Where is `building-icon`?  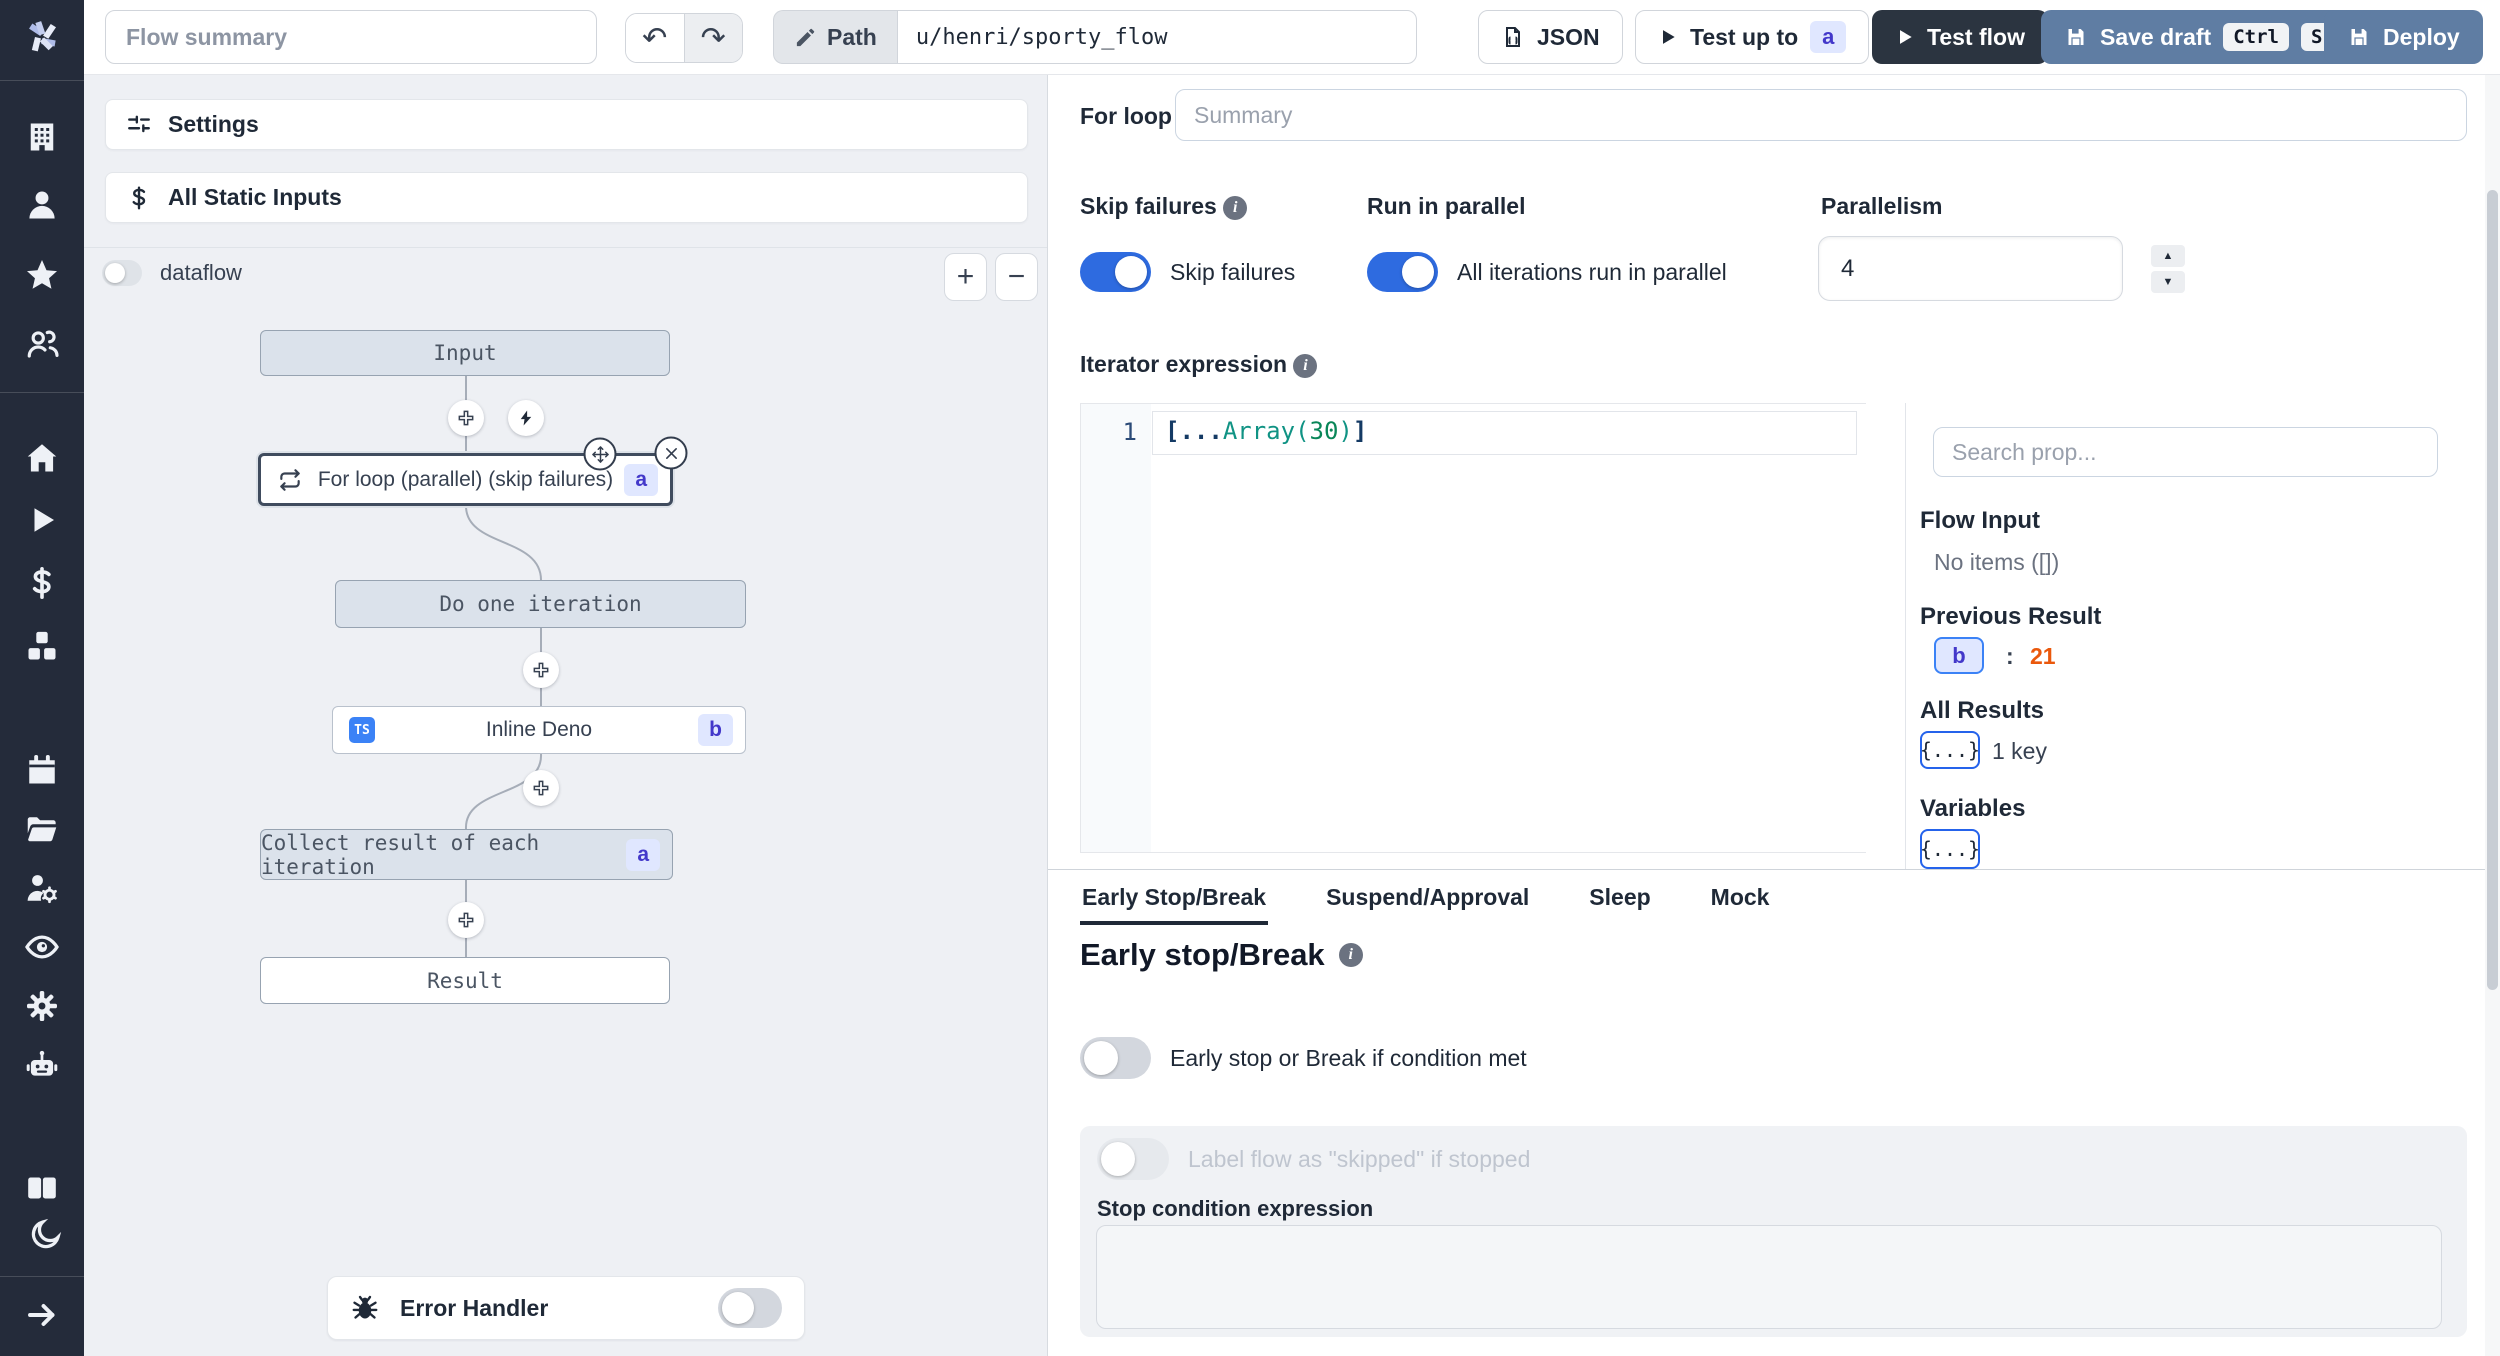
building-icon is located at coordinates (42, 137).